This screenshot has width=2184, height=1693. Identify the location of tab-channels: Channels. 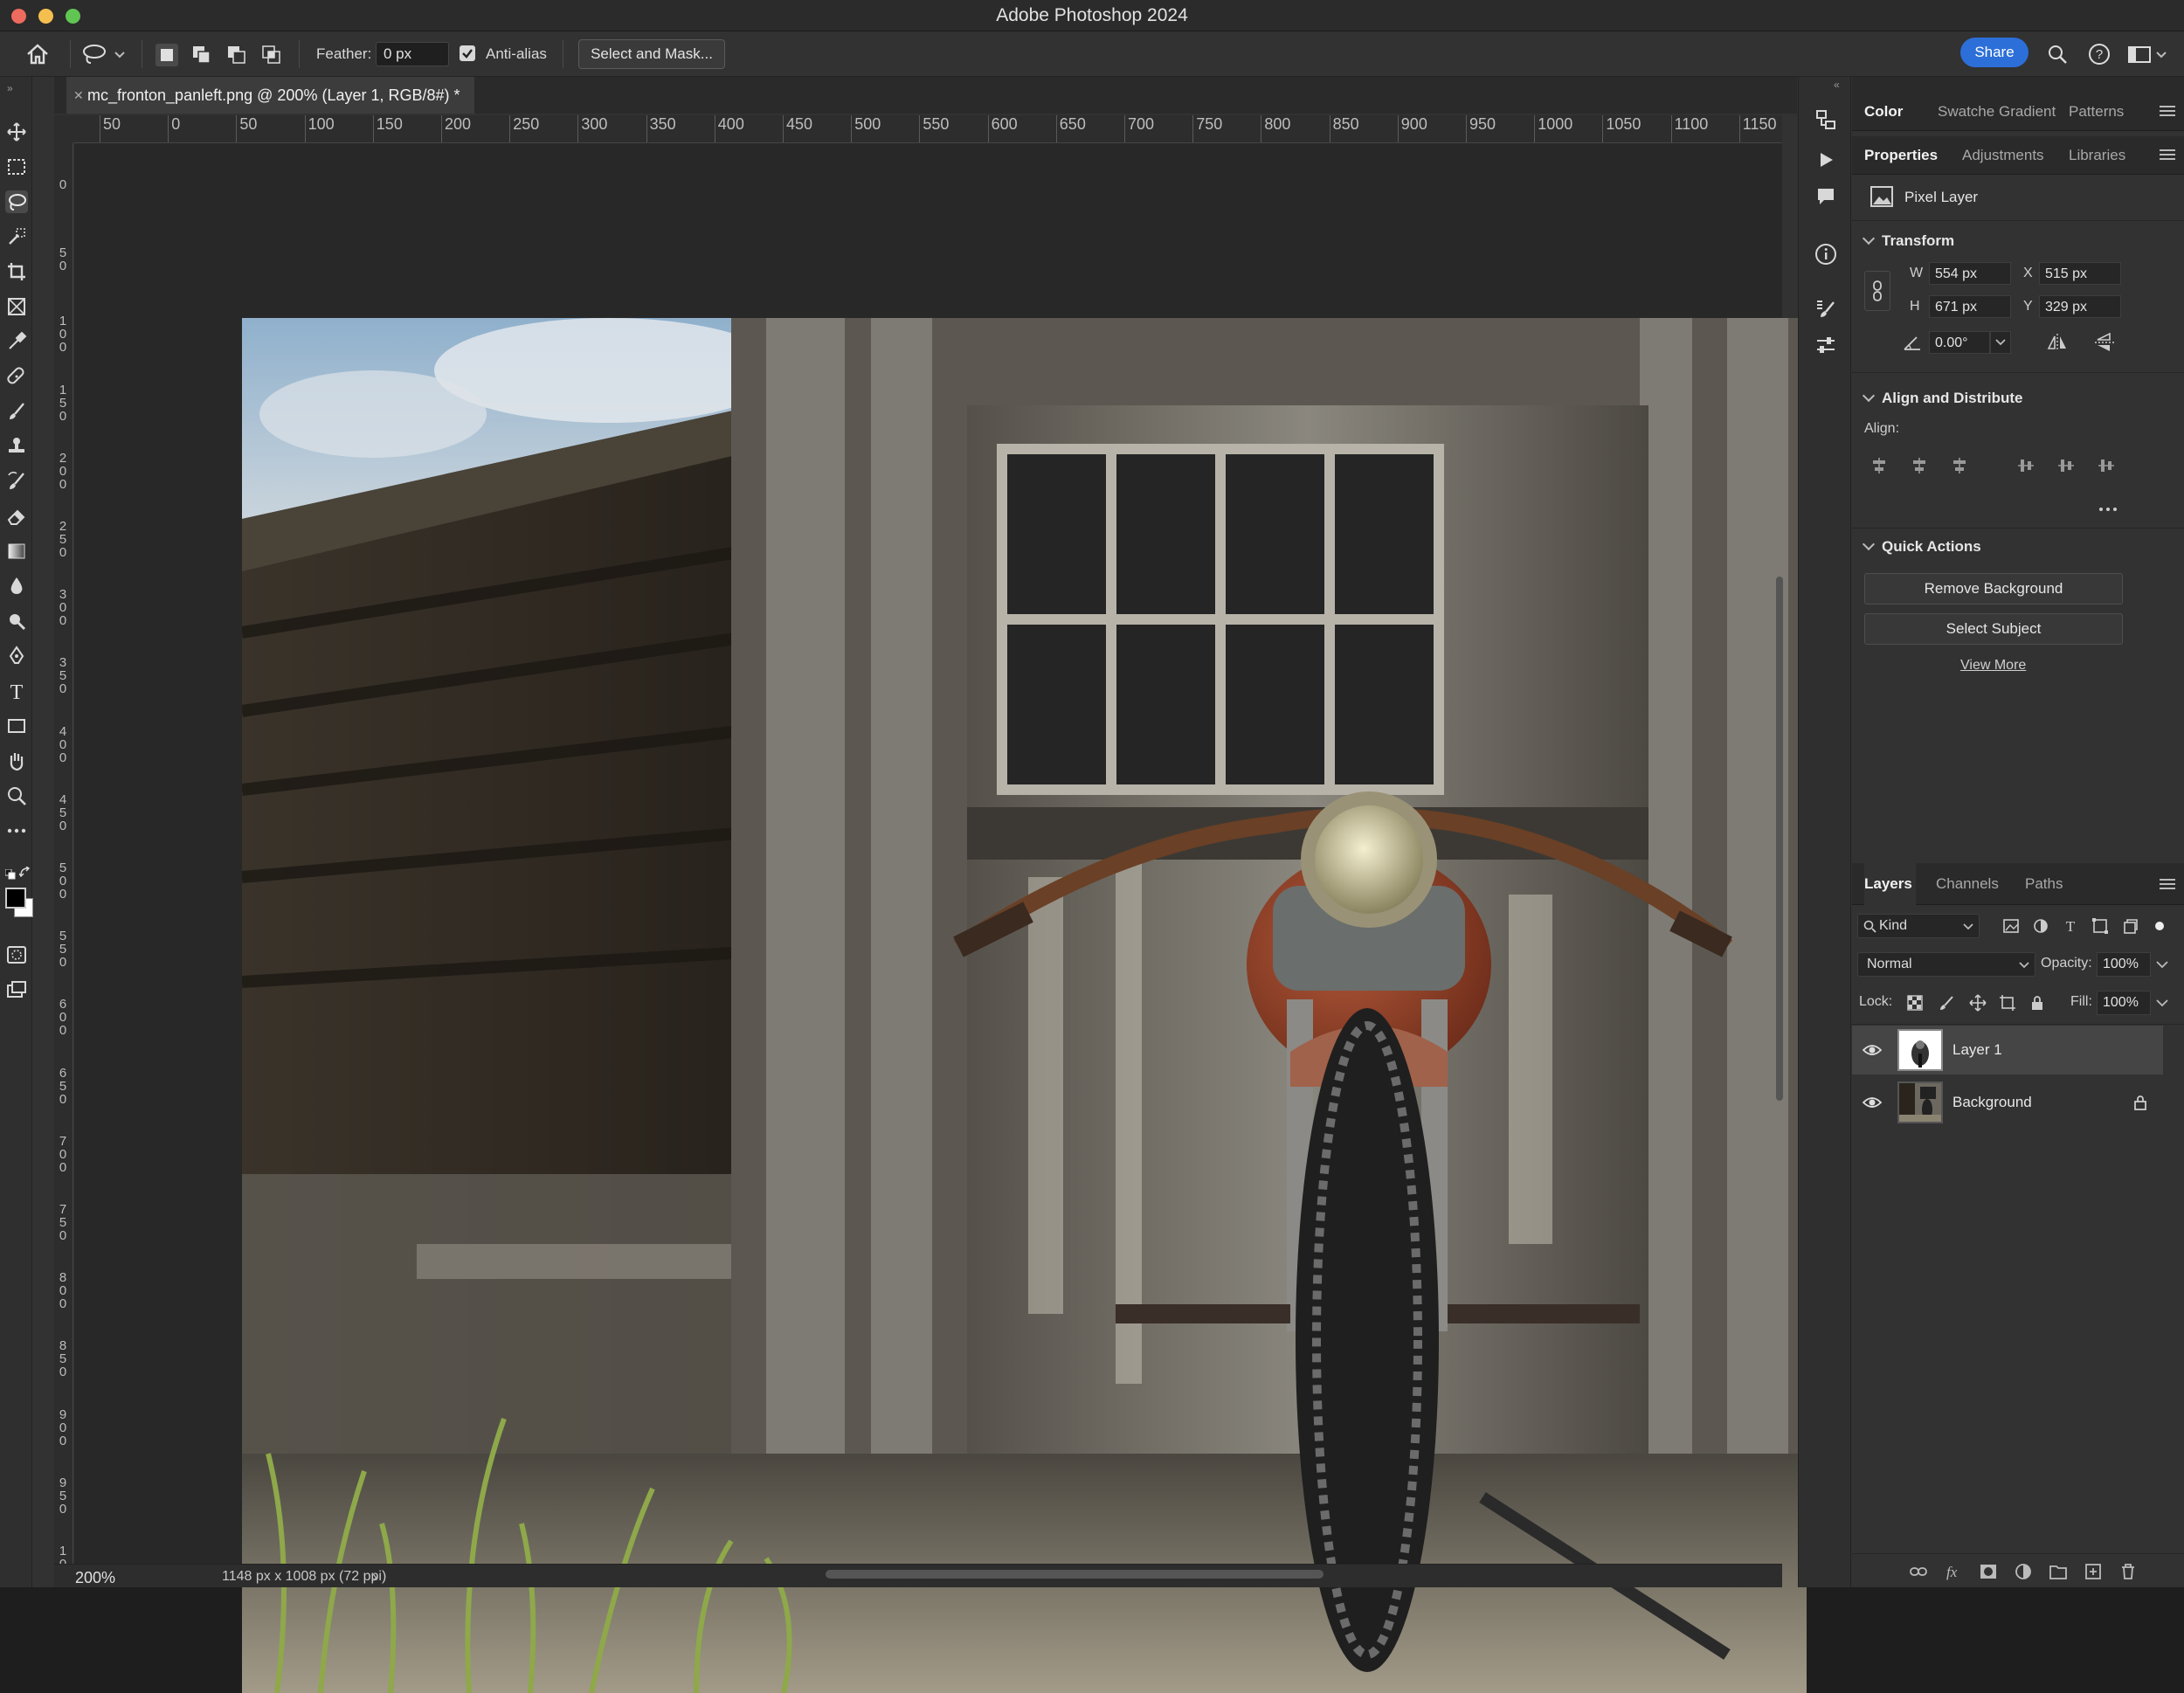
(1967, 884).